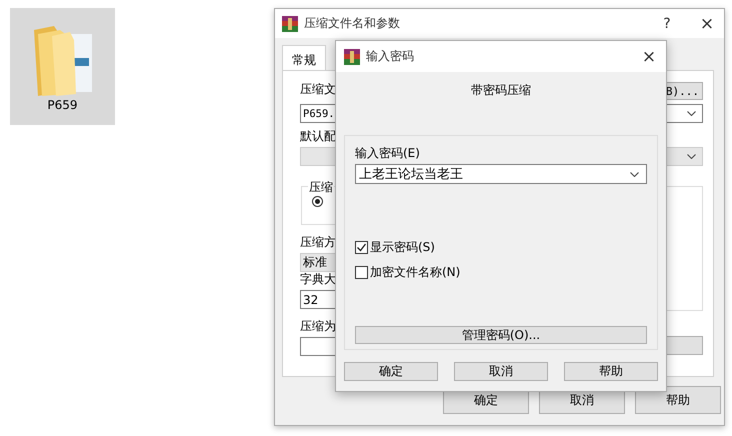 The image size is (732, 436). What do you see at coordinates (391, 371) in the screenshot?
I see `dialog-button: 确定` at bounding box center [391, 371].